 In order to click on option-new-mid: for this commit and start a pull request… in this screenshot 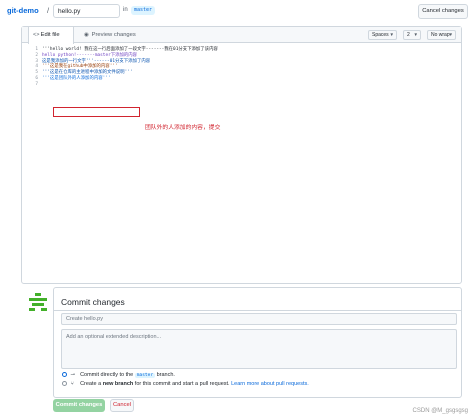, I will do `click(182, 384)`.